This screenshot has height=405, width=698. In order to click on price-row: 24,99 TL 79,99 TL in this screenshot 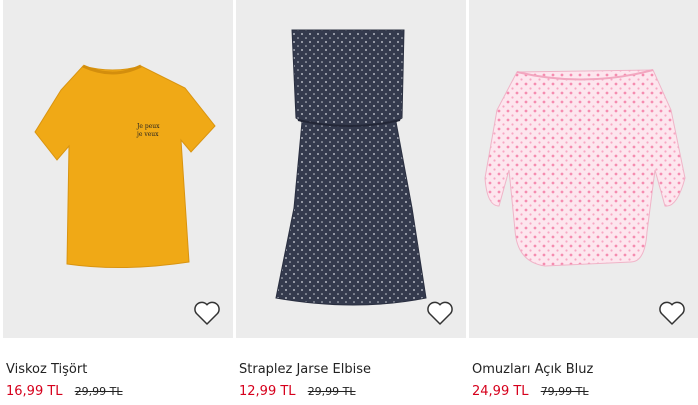, I will do `click(530, 391)`.